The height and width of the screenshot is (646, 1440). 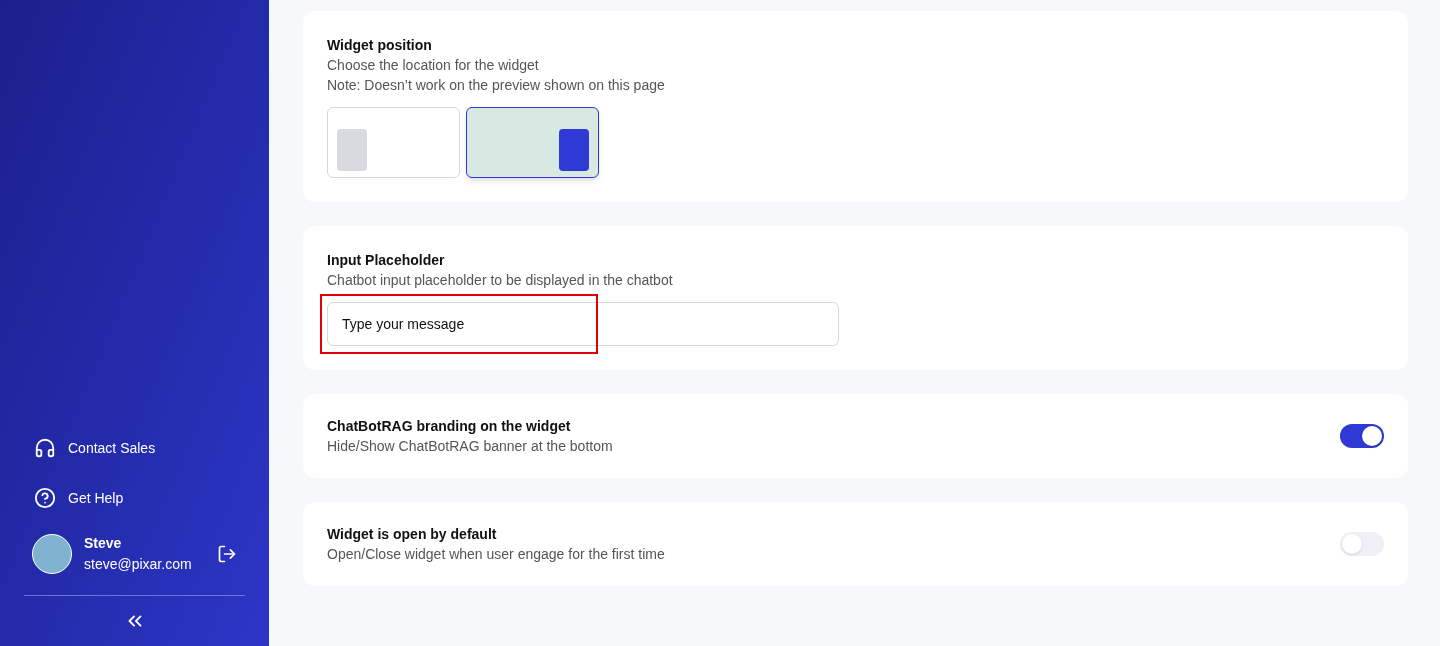 I want to click on setting-description: Note: Doesn’t work on the preview shown on this page, so click(x=496, y=85).